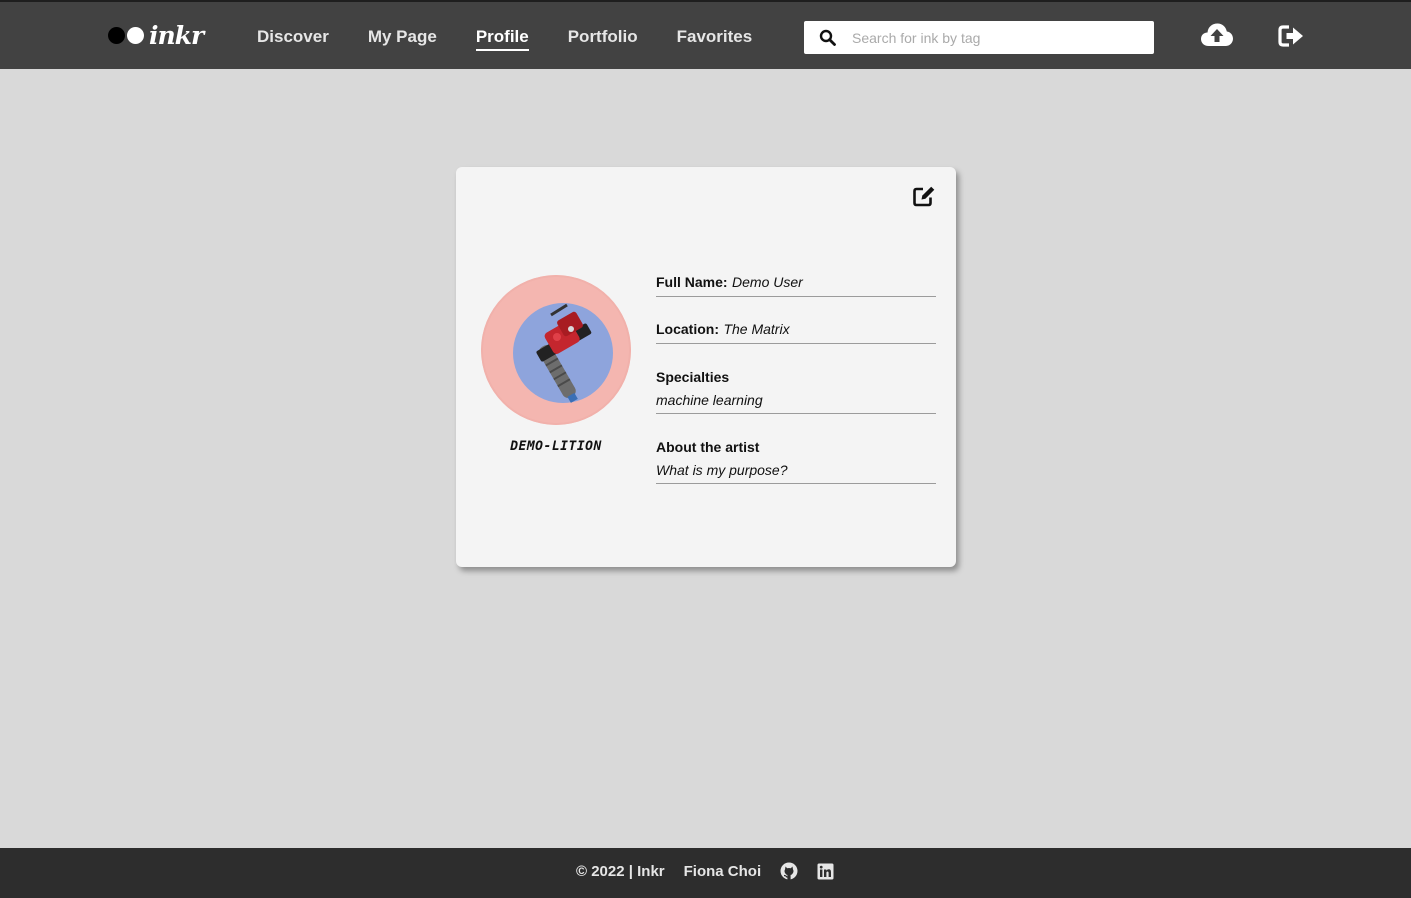 The height and width of the screenshot is (898, 1411). Describe the element at coordinates (176, 35) in the screenshot. I see `logo-text: inkr` at that location.